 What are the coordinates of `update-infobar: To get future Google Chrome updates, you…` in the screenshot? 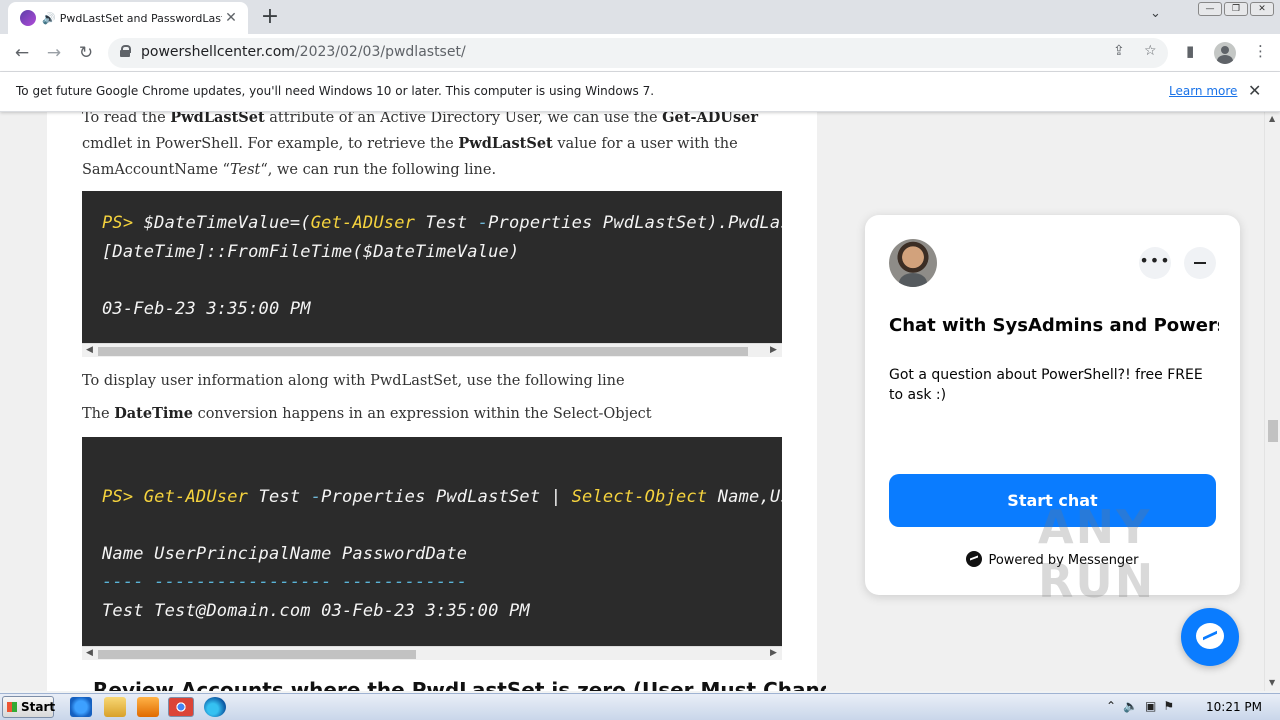 It's located at (640, 92).